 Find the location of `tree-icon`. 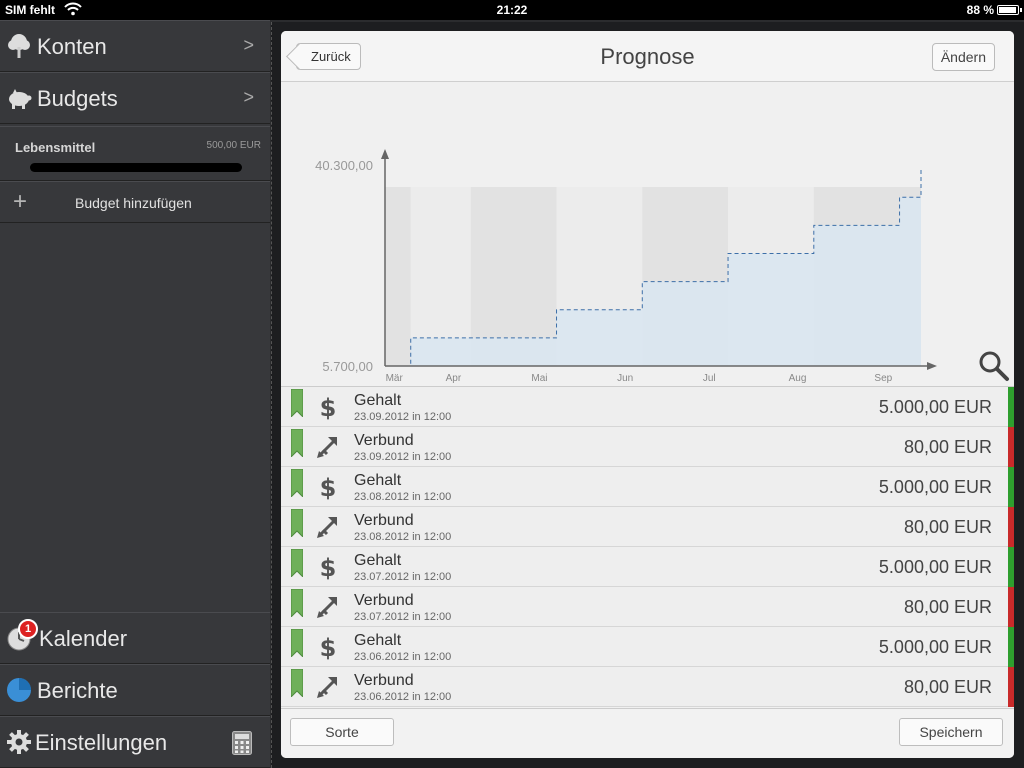

tree-icon is located at coordinates (19, 46).